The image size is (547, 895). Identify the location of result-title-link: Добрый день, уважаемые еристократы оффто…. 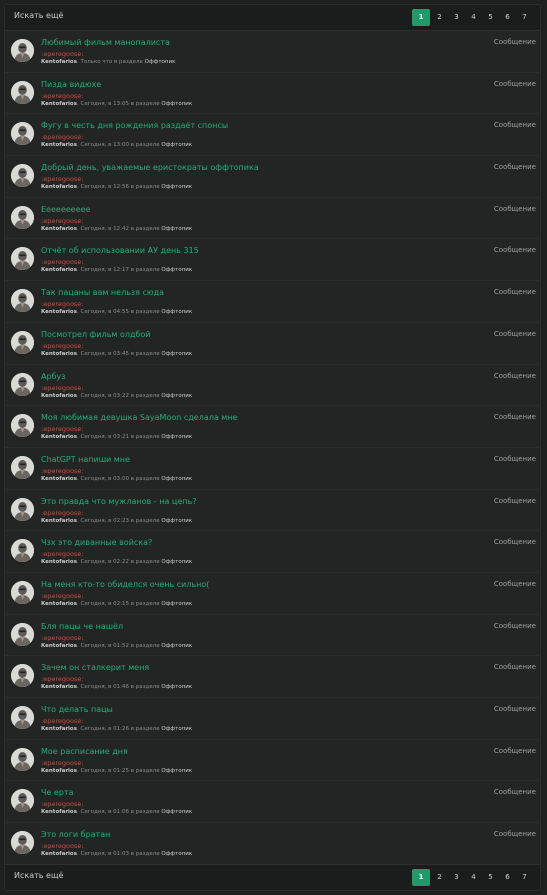
(150, 167).